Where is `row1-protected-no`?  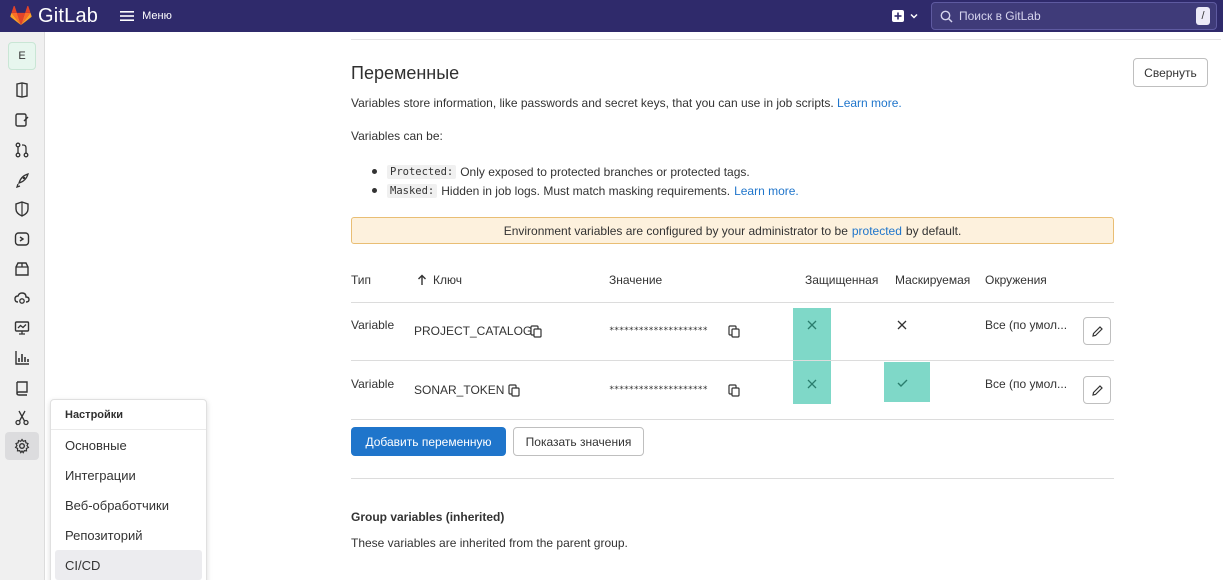
row1-protected-no is located at coordinates (812, 325).